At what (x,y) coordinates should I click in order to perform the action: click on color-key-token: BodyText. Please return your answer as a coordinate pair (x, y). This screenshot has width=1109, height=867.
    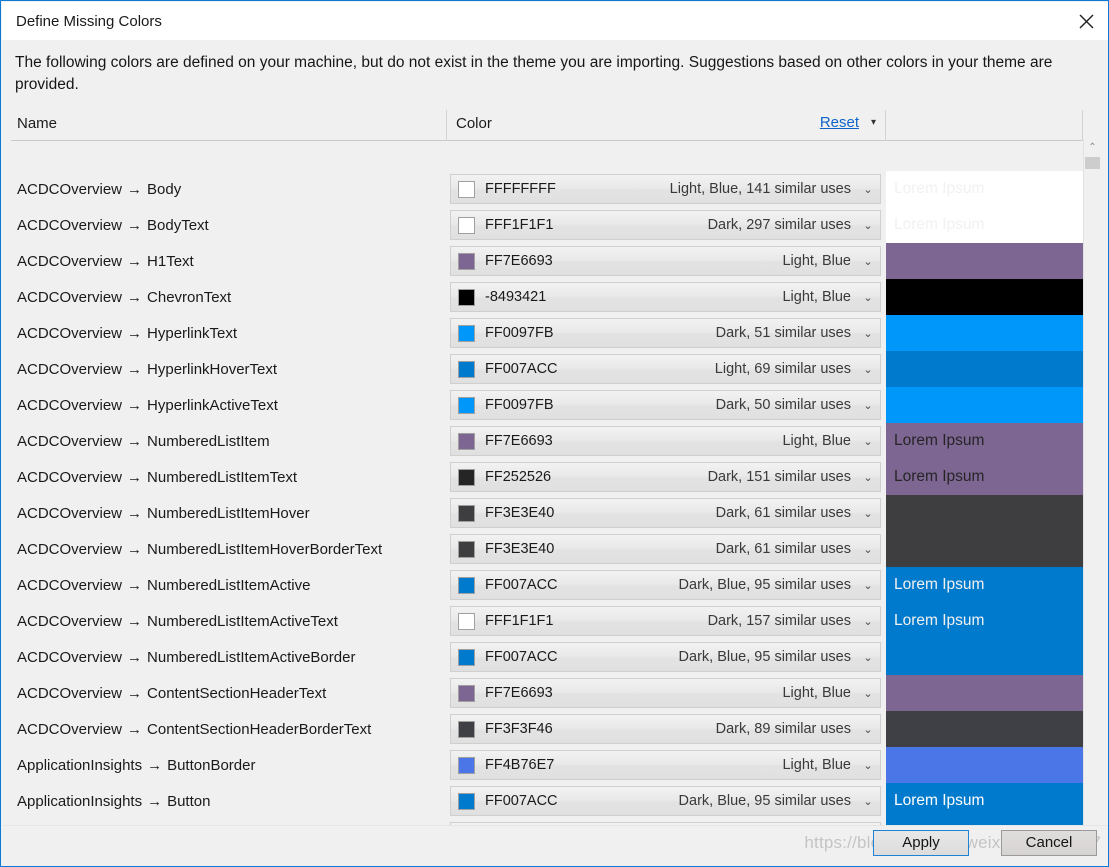
    Looking at the image, I should click on (178, 225).